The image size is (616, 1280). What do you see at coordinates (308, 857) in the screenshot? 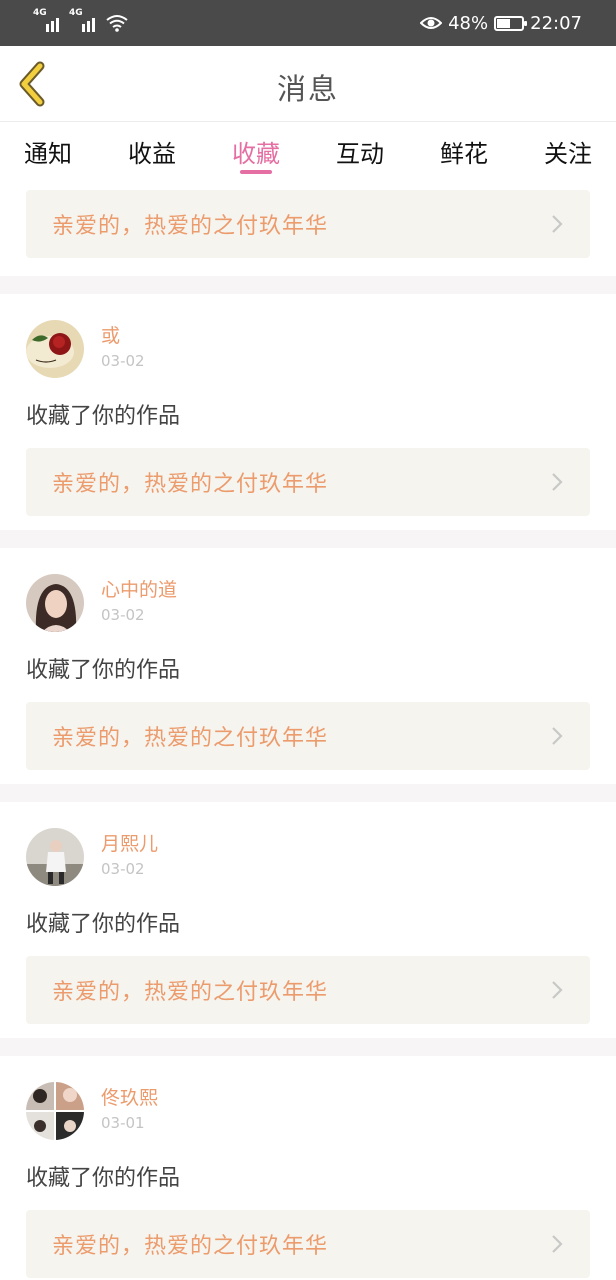
I see `card-header: 月熙儿 03-02` at bounding box center [308, 857].